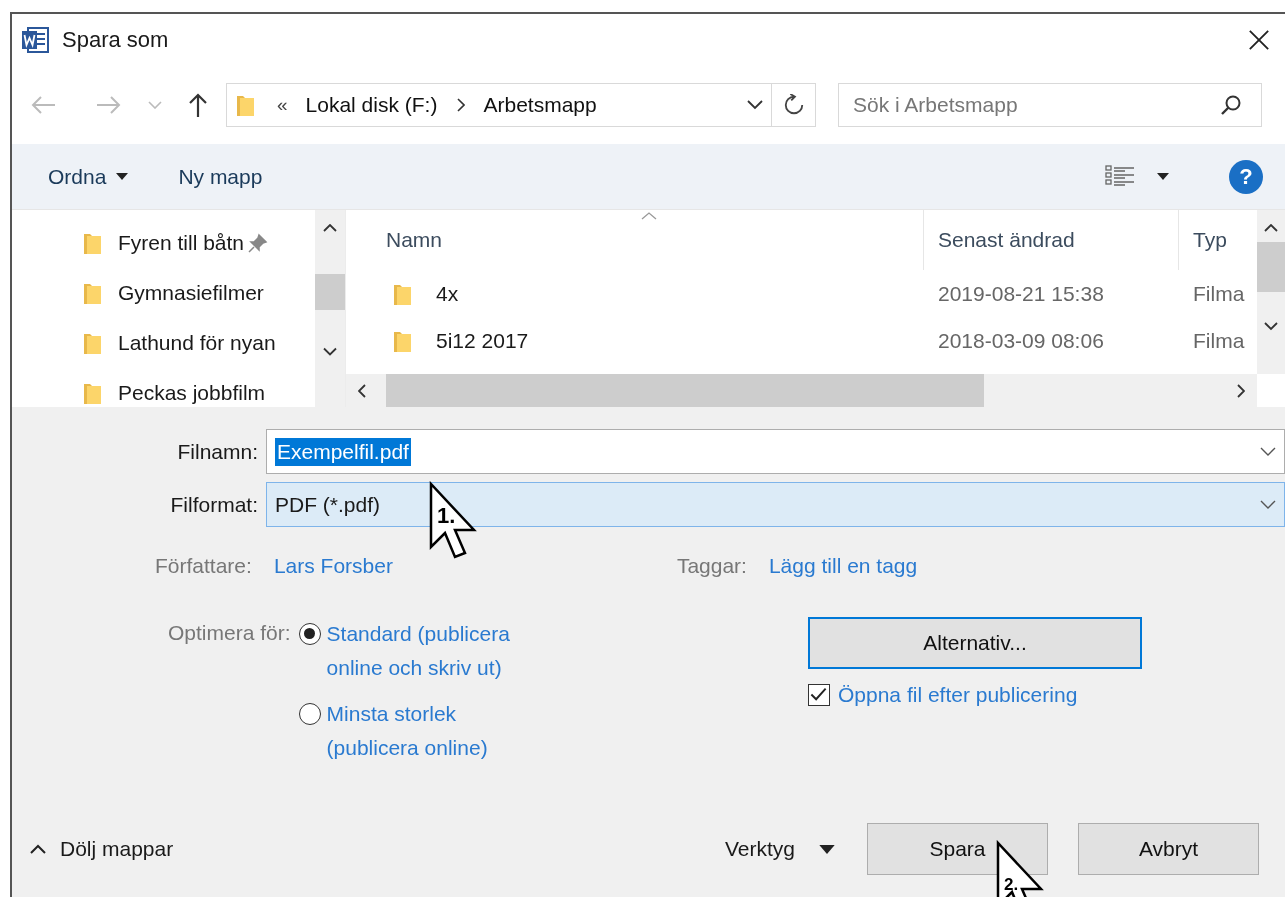 This screenshot has height=897, width=1285. What do you see at coordinates (217, 451) in the screenshot?
I see `field-label: Filnamn:` at bounding box center [217, 451].